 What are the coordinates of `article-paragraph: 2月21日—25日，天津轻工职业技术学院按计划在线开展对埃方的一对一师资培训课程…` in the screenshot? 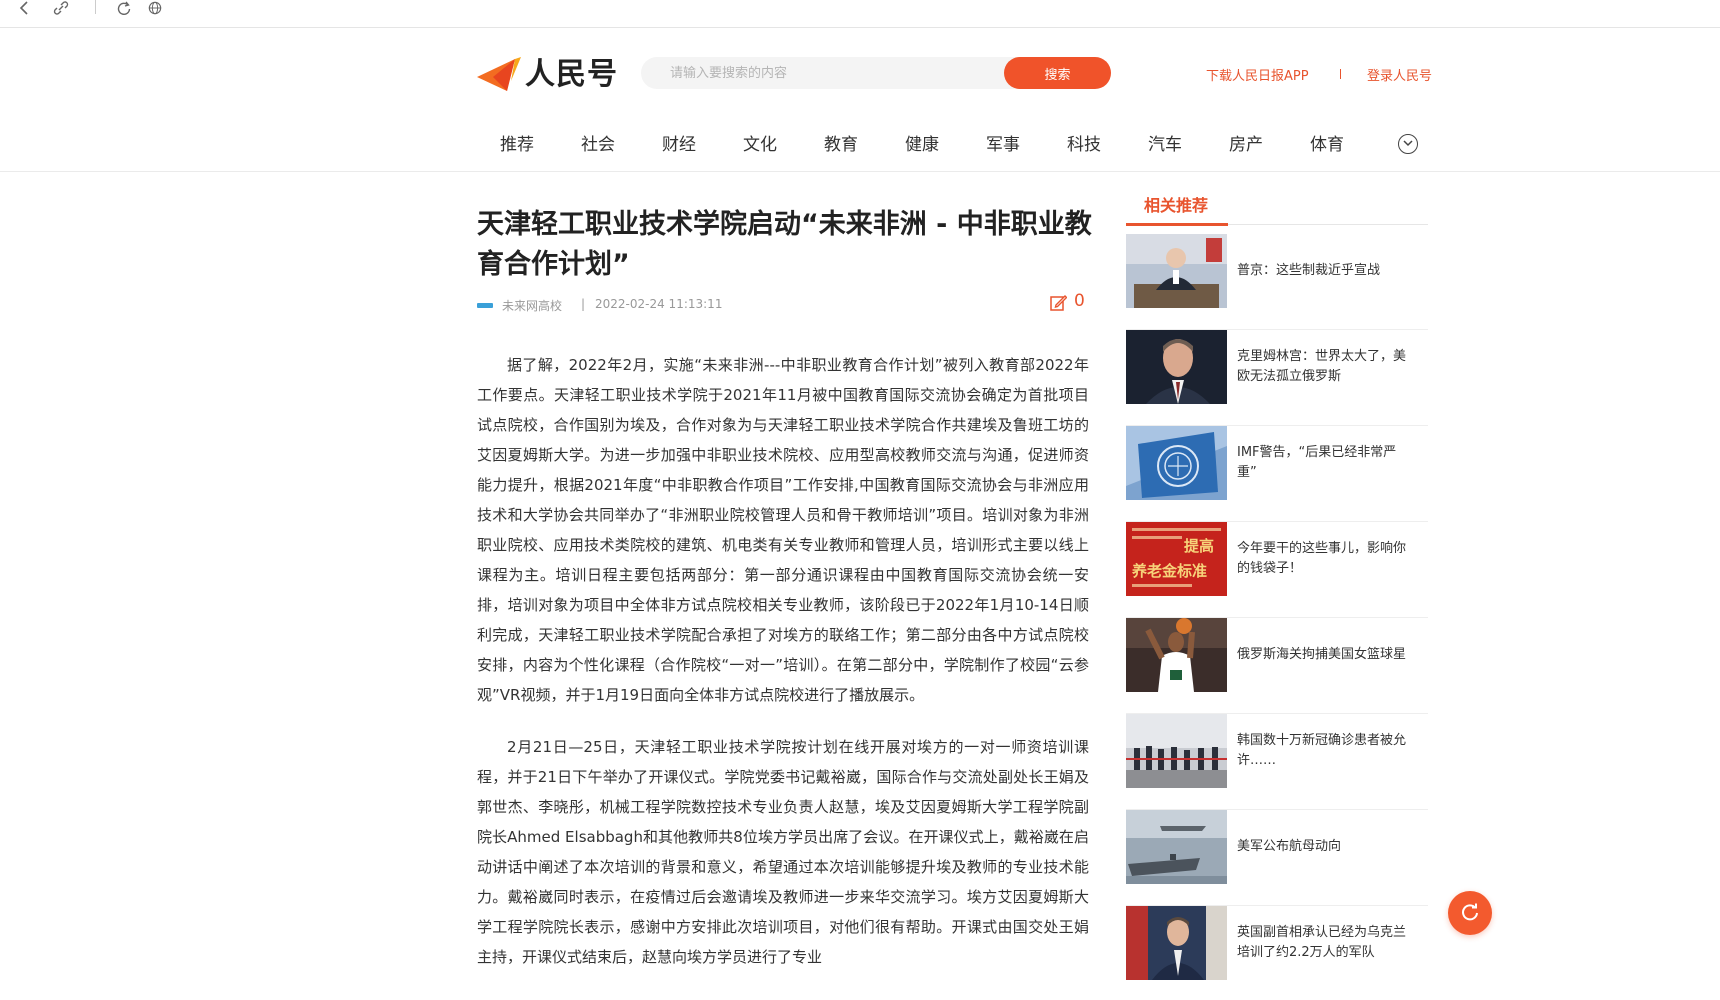 It's located at (783, 852).